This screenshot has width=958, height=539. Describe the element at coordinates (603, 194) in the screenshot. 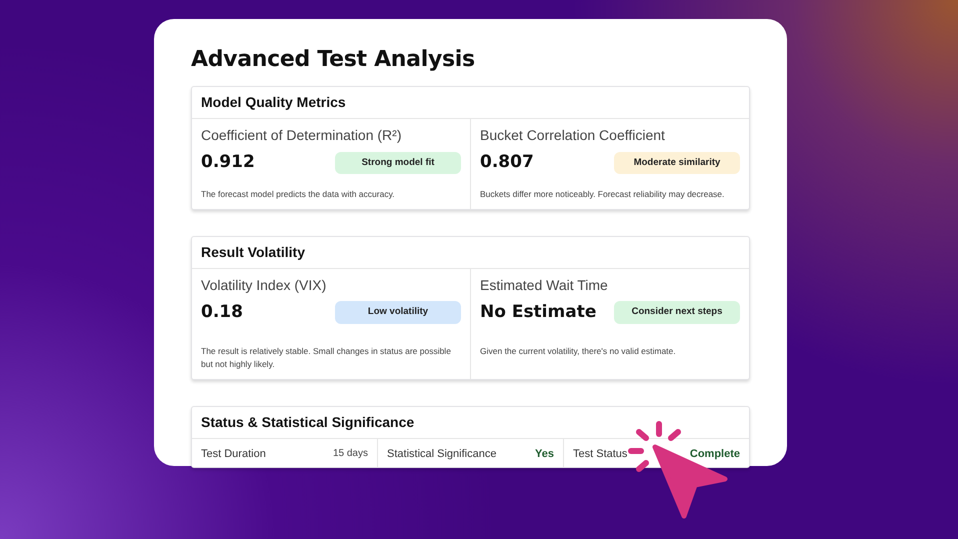

I see `metric-note: Buckets differ more noticeably. Forecast reliability may decrease.` at that location.